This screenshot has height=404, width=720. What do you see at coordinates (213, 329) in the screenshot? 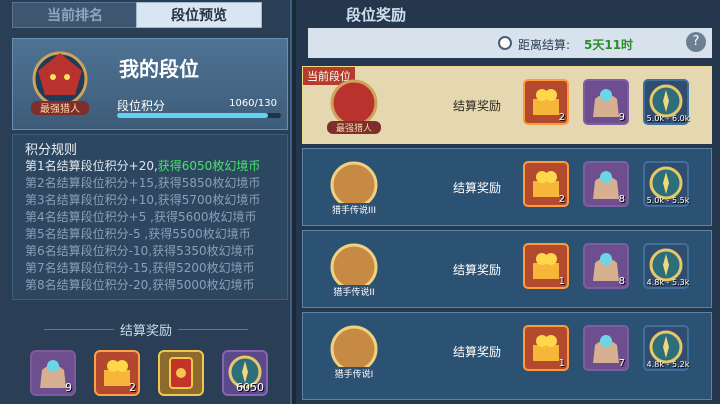
I see `divider` at bounding box center [213, 329].